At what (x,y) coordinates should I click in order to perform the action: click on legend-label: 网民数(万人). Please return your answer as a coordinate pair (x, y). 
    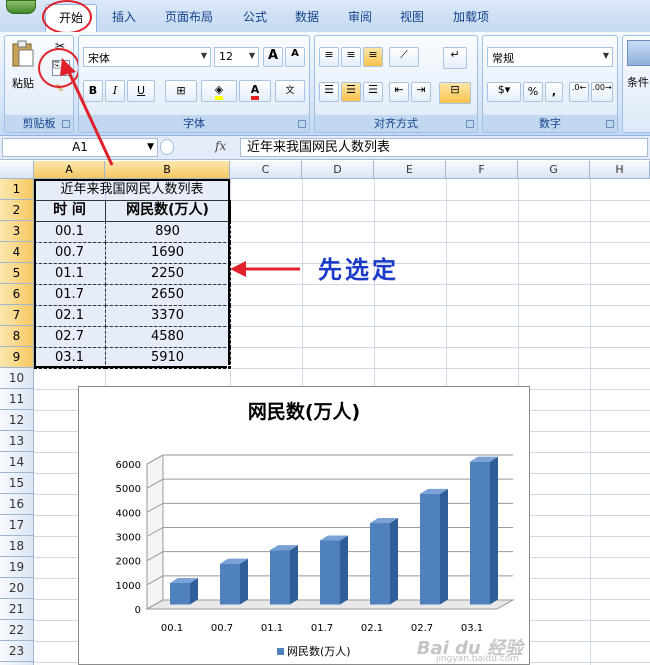
    Looking at the image, I should click on (319, 651).